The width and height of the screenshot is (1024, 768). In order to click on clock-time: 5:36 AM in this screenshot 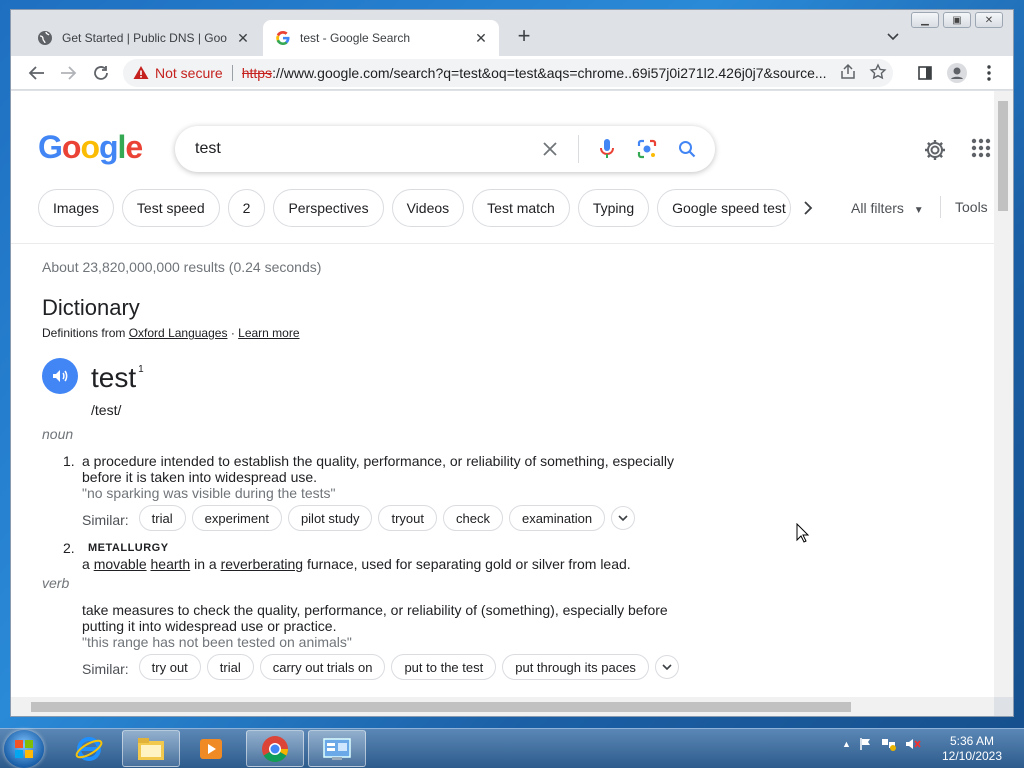, I will do `click(972, 741)`.